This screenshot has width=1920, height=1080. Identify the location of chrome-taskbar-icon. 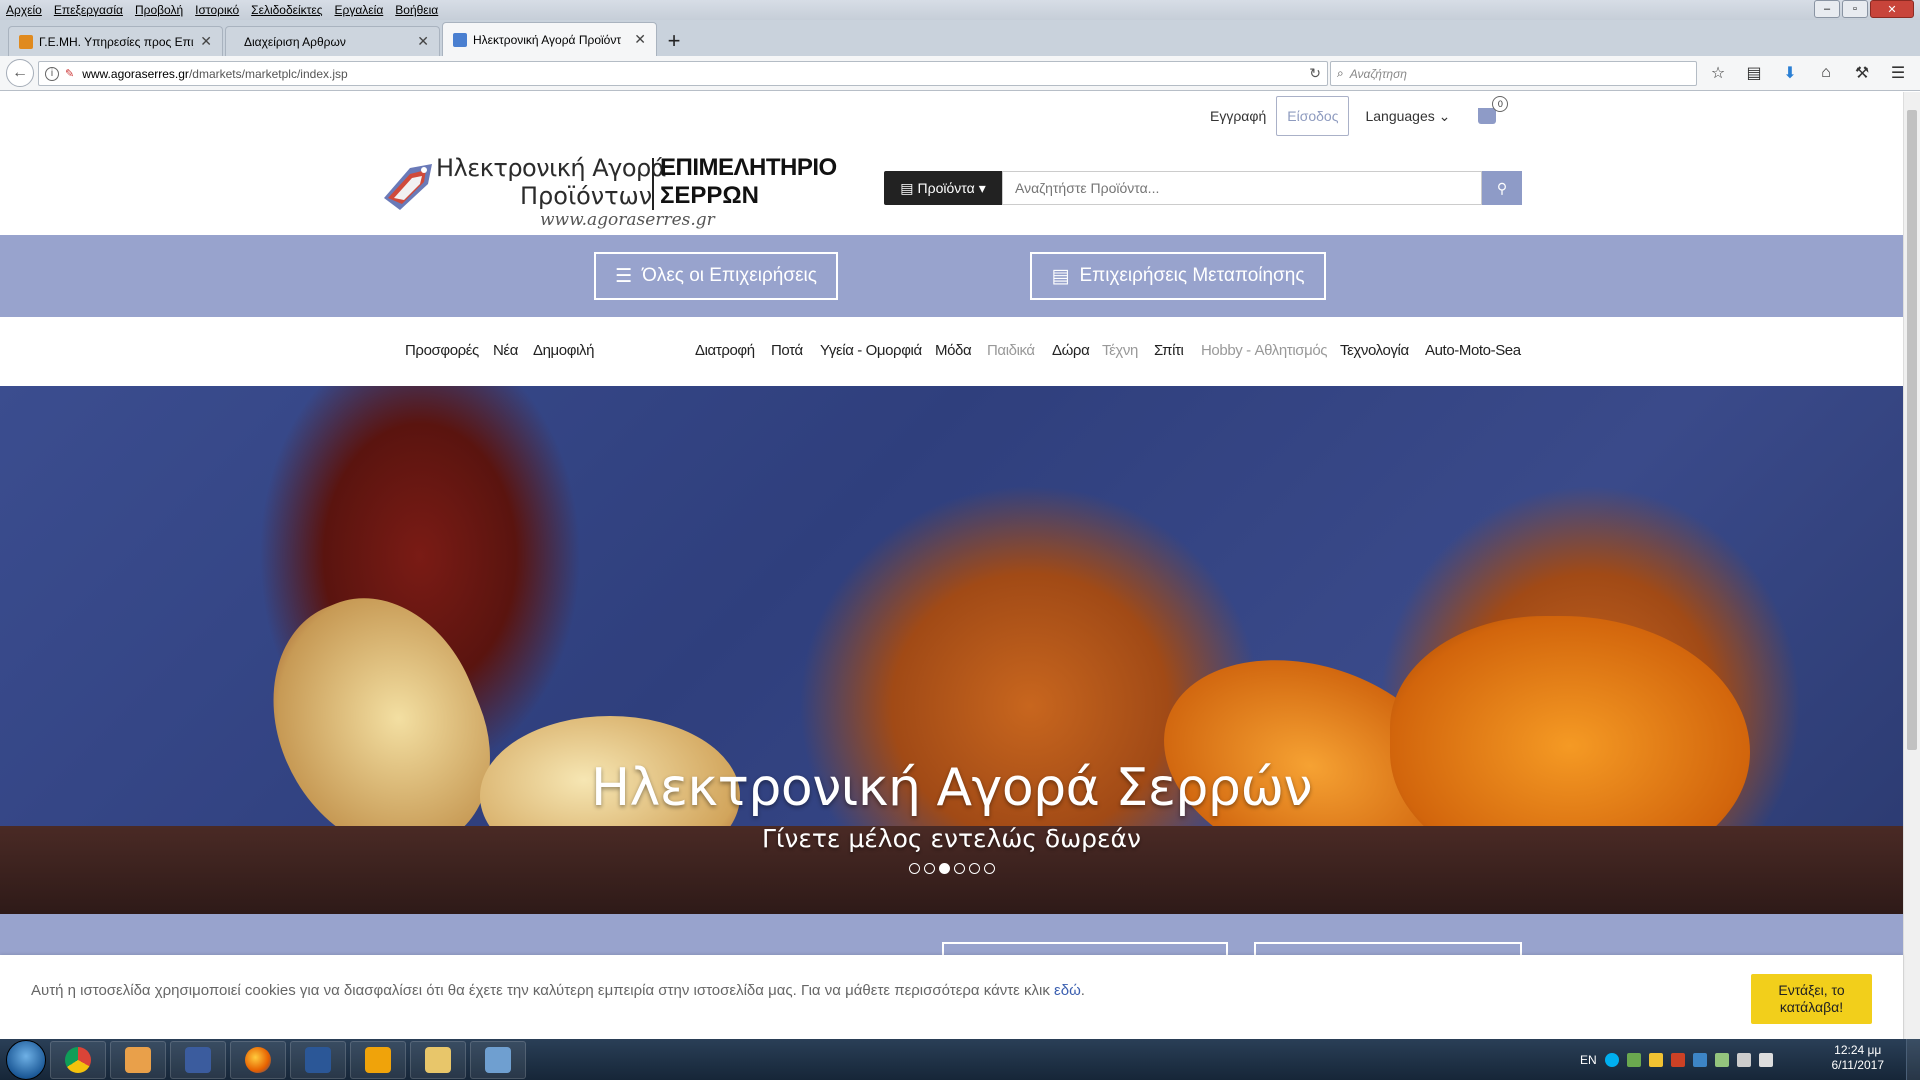
(78, 1059).